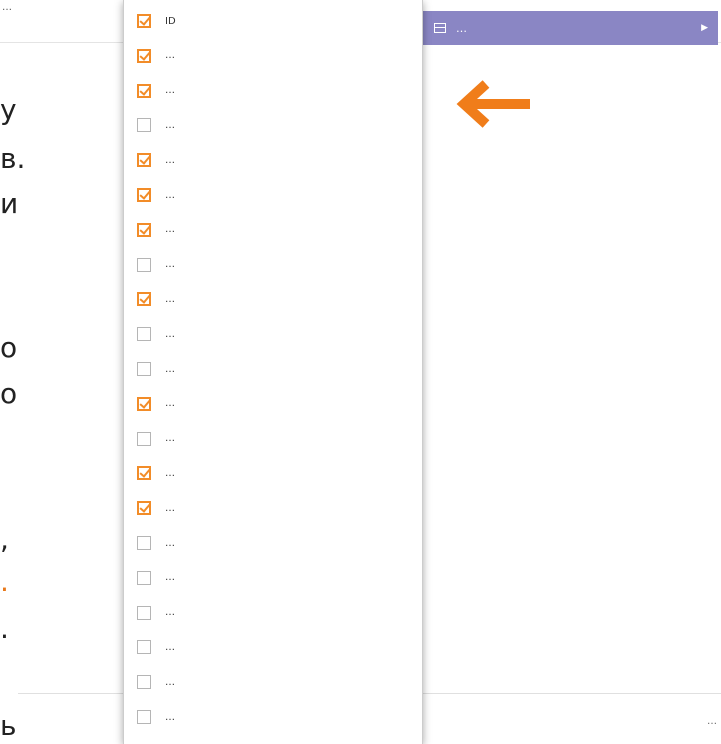  What do you see at coordinates (277, 21) in the screenshot?
I see `column-option: ID` at bounding box center [277, 21].